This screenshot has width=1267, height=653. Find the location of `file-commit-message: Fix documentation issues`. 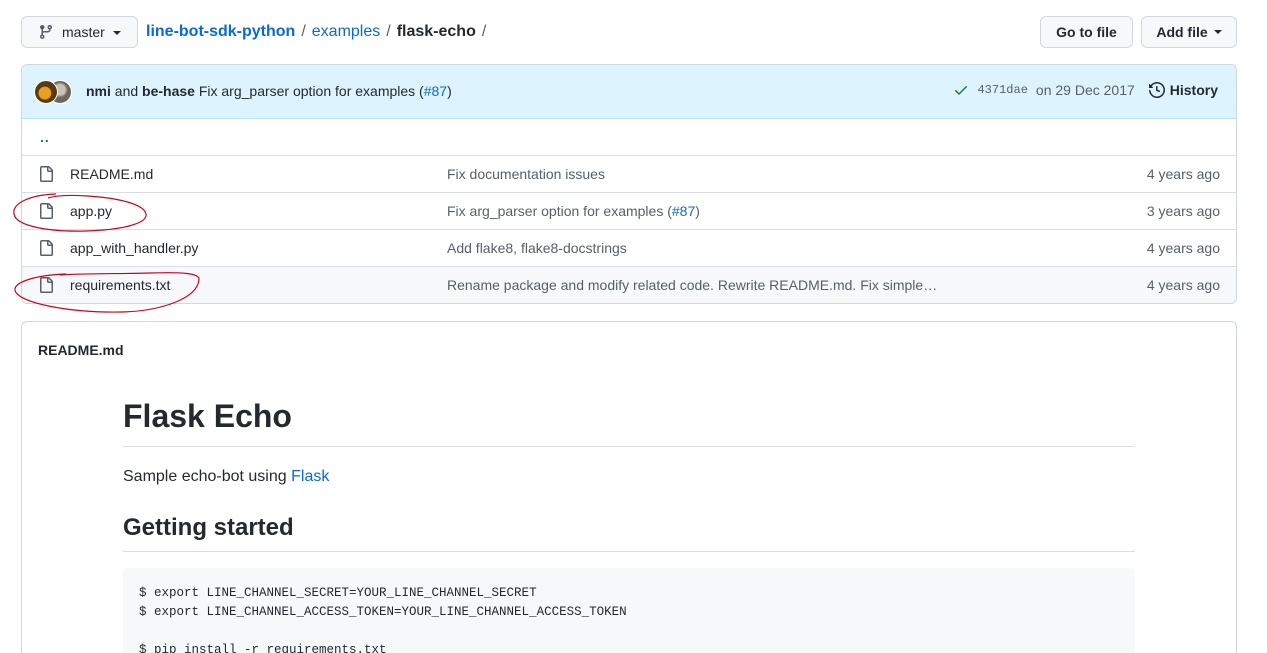

file-commit-message: Fix documentation issues is located at coordinates (526, 174).